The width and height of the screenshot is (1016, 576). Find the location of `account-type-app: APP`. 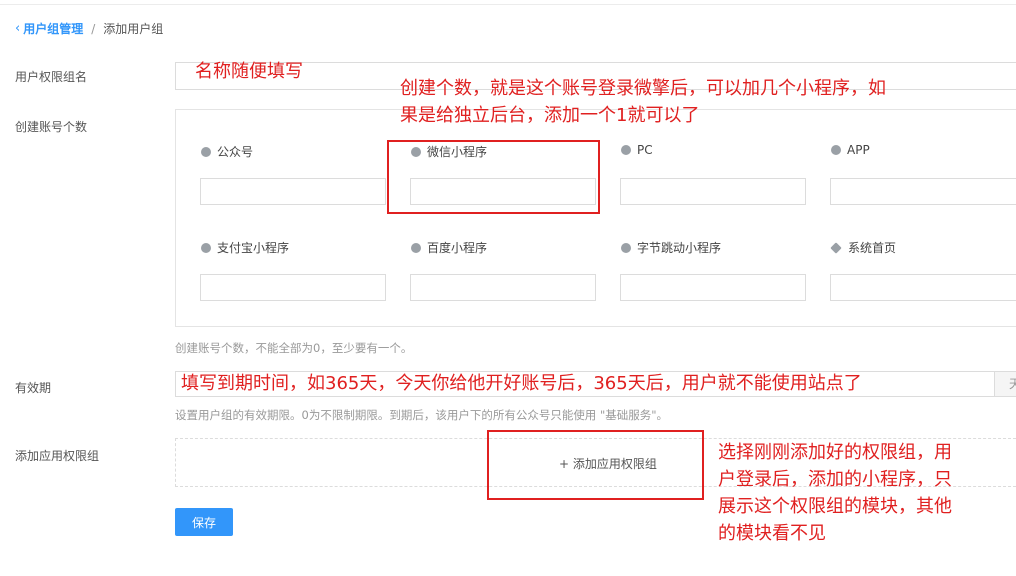

account-type-app: APP is located at coordinates (850, 150).